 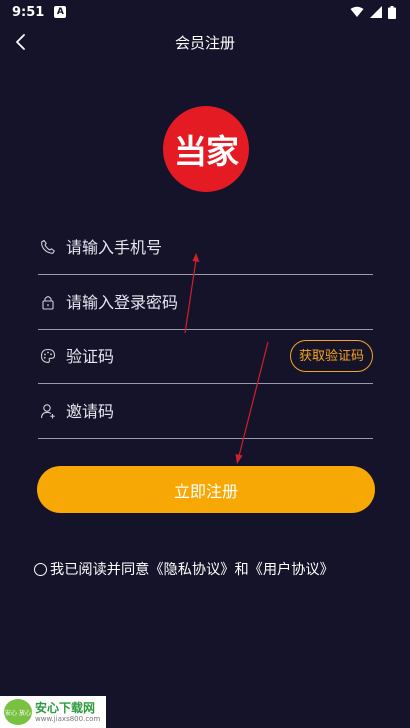 What do you see at coordinates (48, 246) in the screenshot?
I see `phone-icon` at bounding box center [48, 246].